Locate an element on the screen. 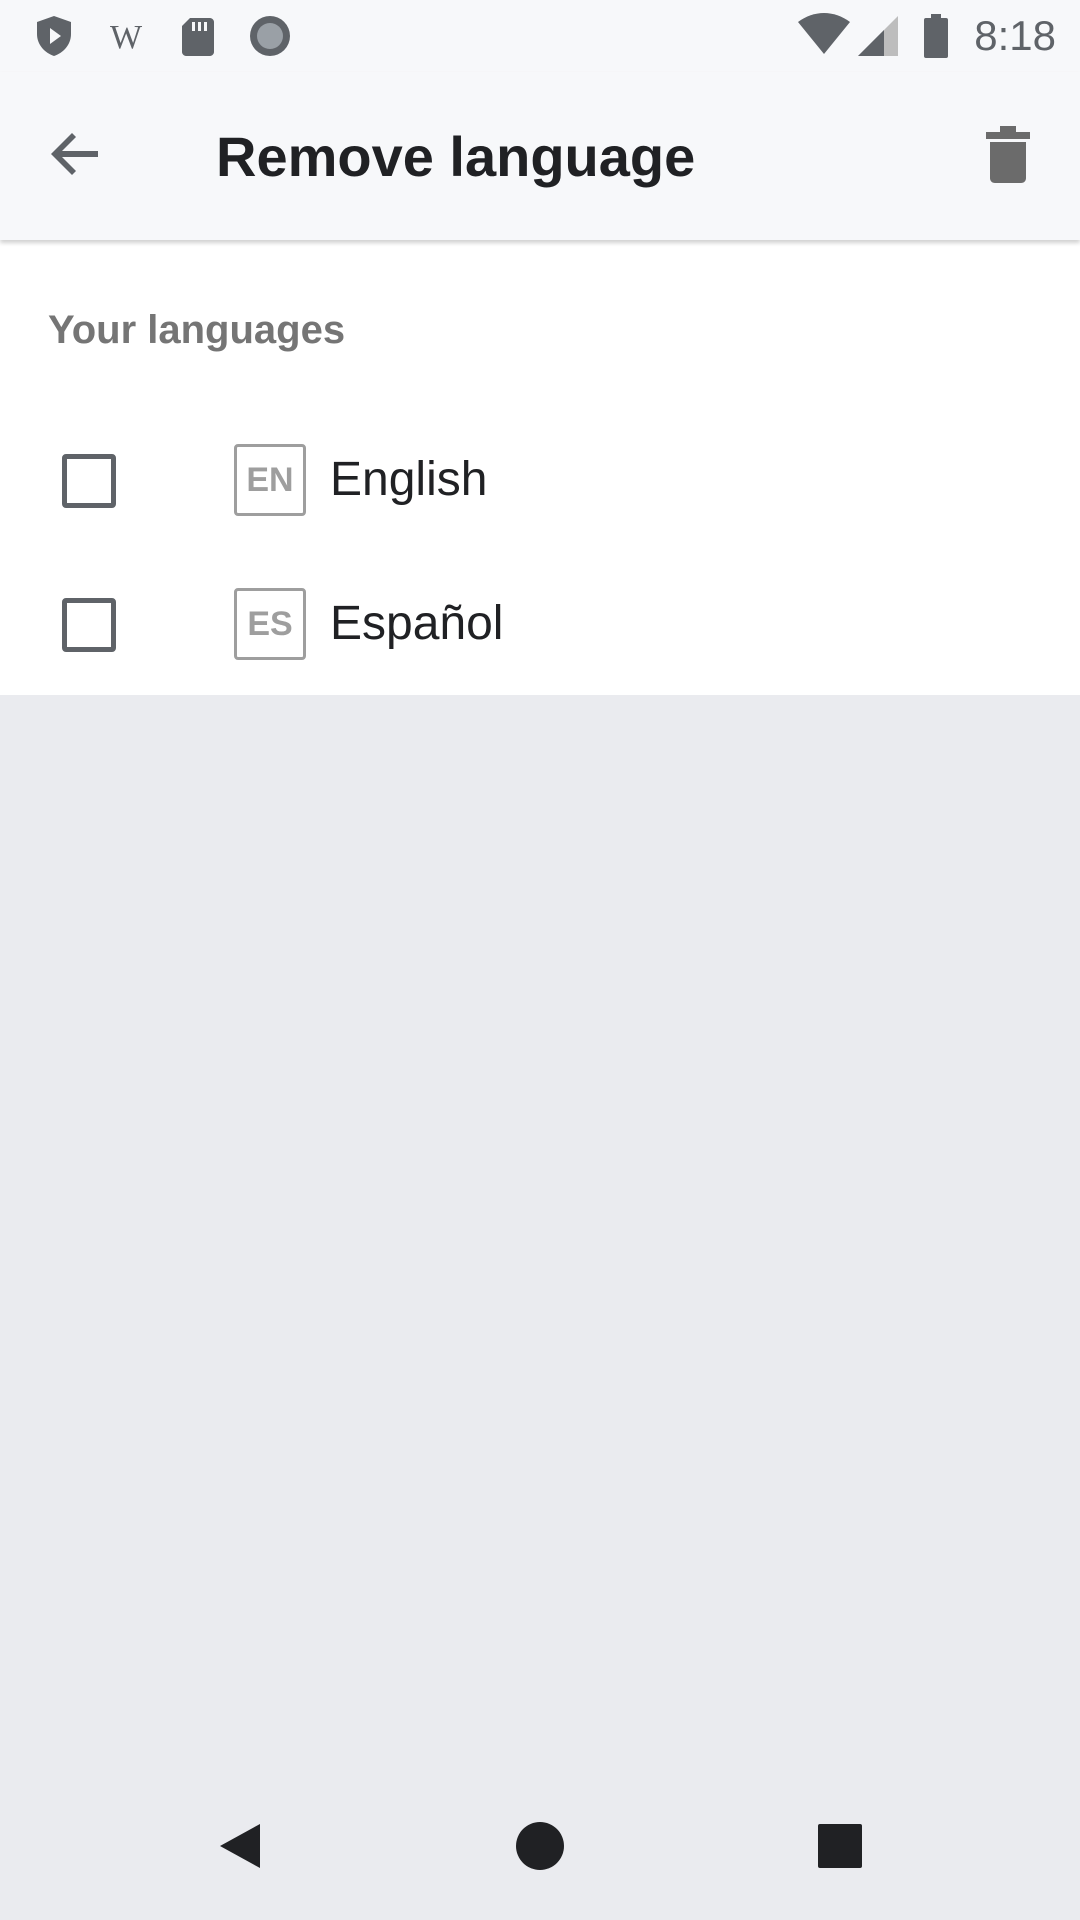 The width and height of the screenshot is (1080, 1920). nav-home-button is located at coordinates (540, 1848).